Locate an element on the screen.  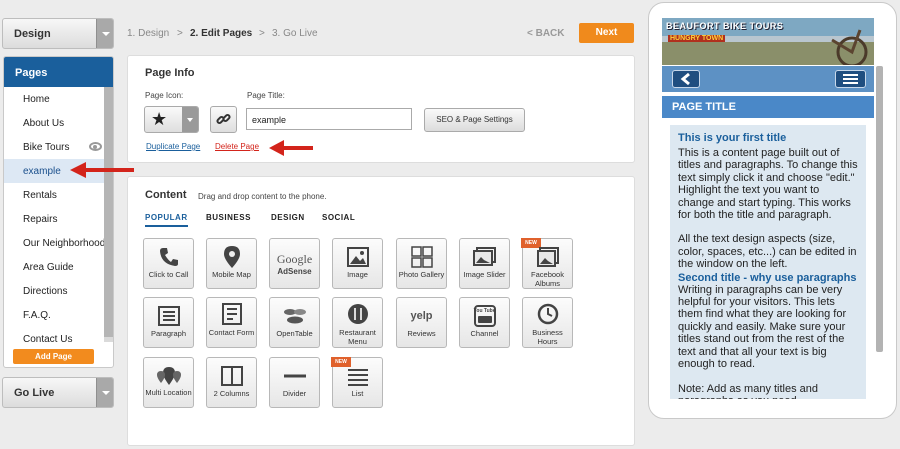
tab-popular: POPULAR is located at coordinates (166, 220).